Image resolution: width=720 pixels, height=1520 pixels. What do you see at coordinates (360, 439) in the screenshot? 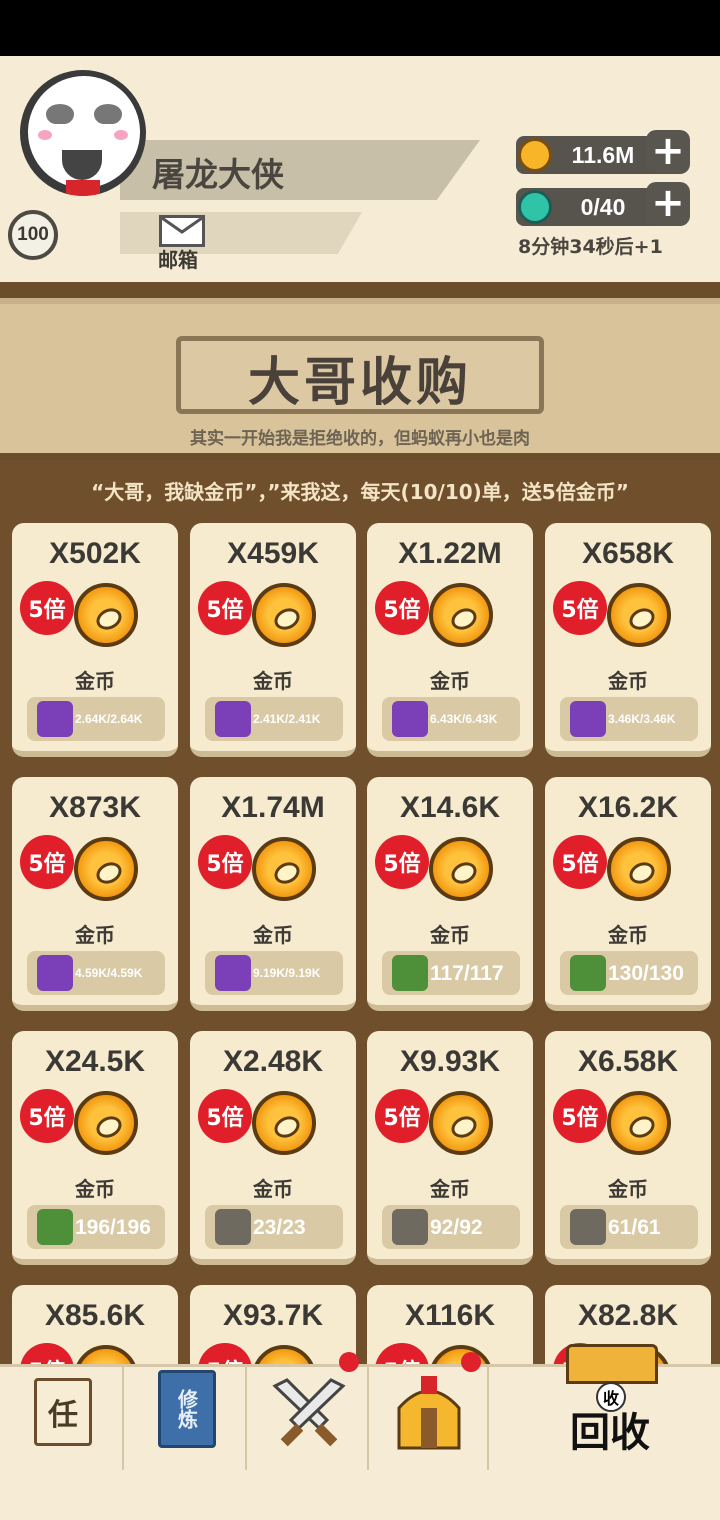
I see `banner-subtitle: 其实一开始我是拒绝收的，但蚂蚁再小也是肉` at bounding box center [360, 439].